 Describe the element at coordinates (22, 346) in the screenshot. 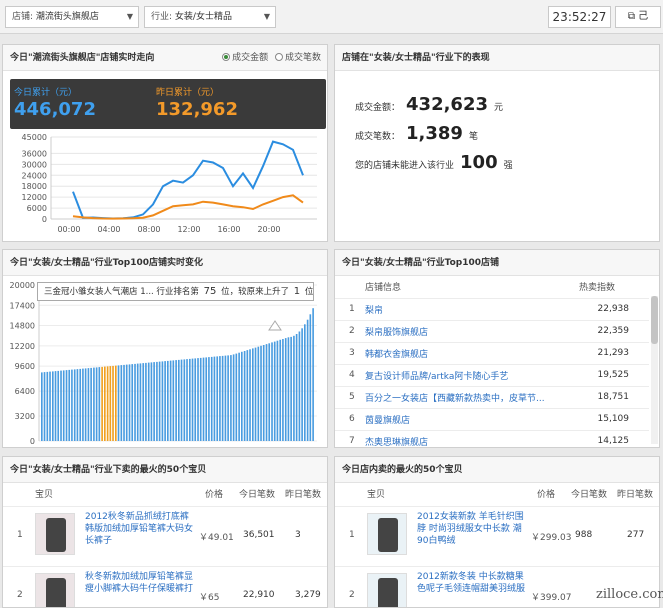

I see `y-tick-label: 12200` at that location.